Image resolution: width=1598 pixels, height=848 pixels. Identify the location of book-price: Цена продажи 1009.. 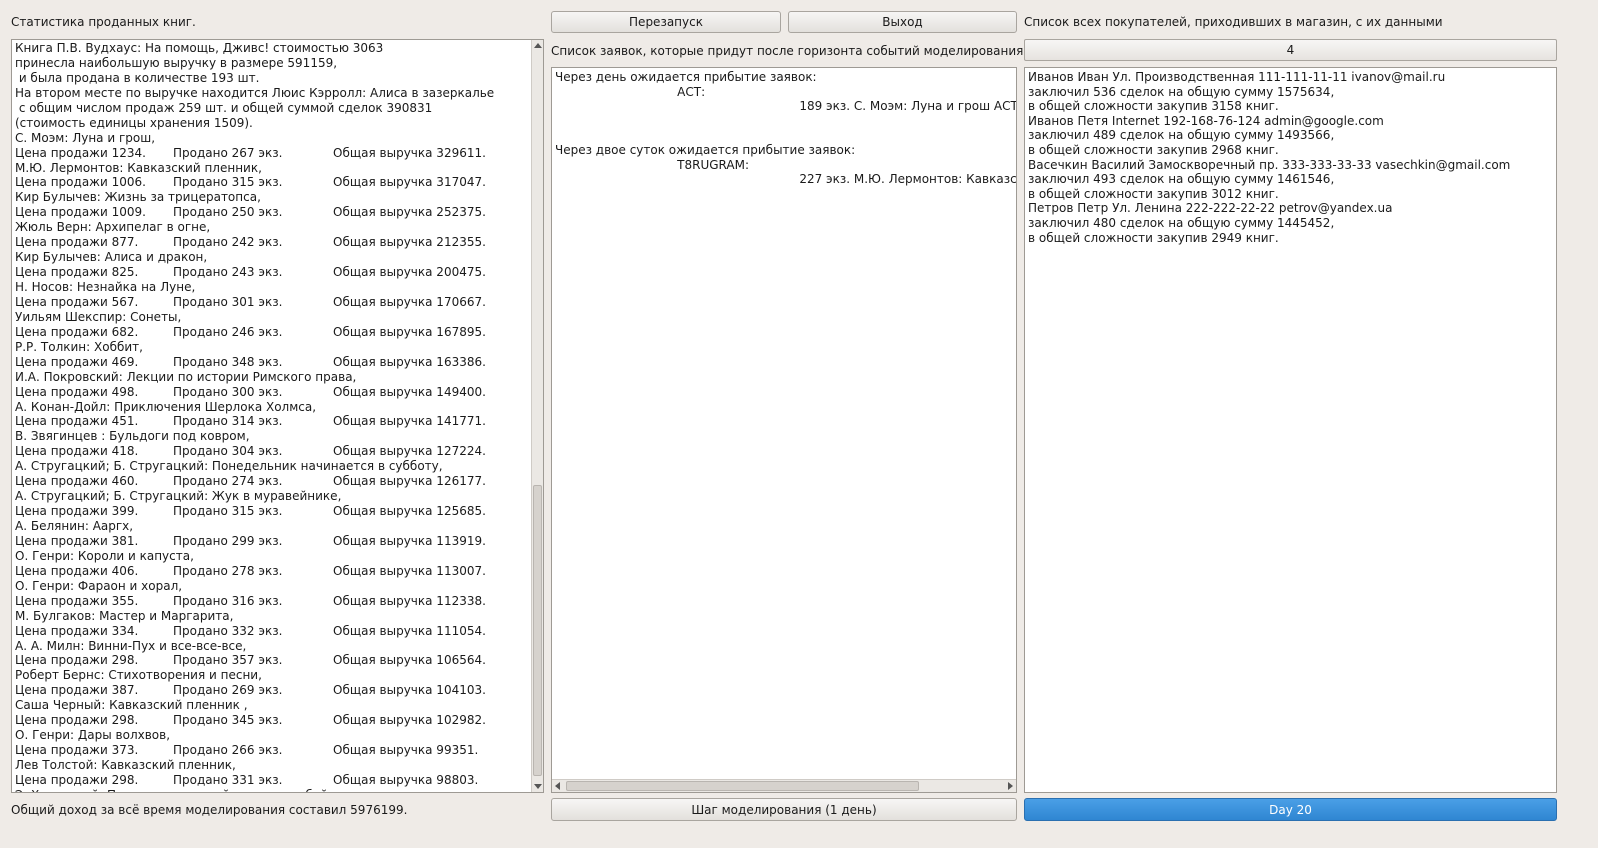
(80, 212).